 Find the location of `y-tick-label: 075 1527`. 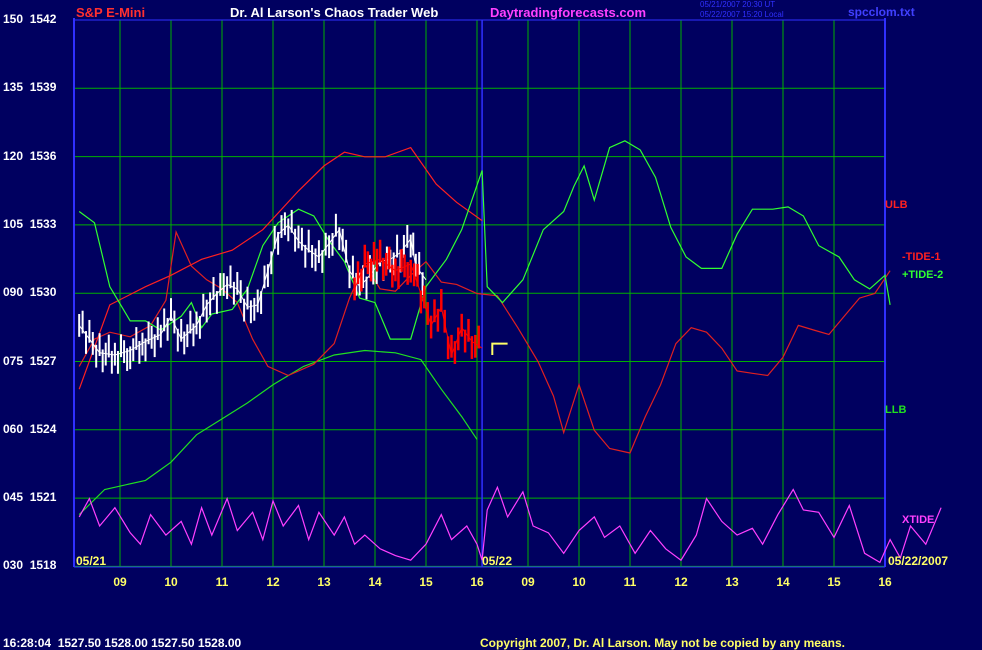

y-tick-label: 075 1527 is located at coordinates (30, 360).